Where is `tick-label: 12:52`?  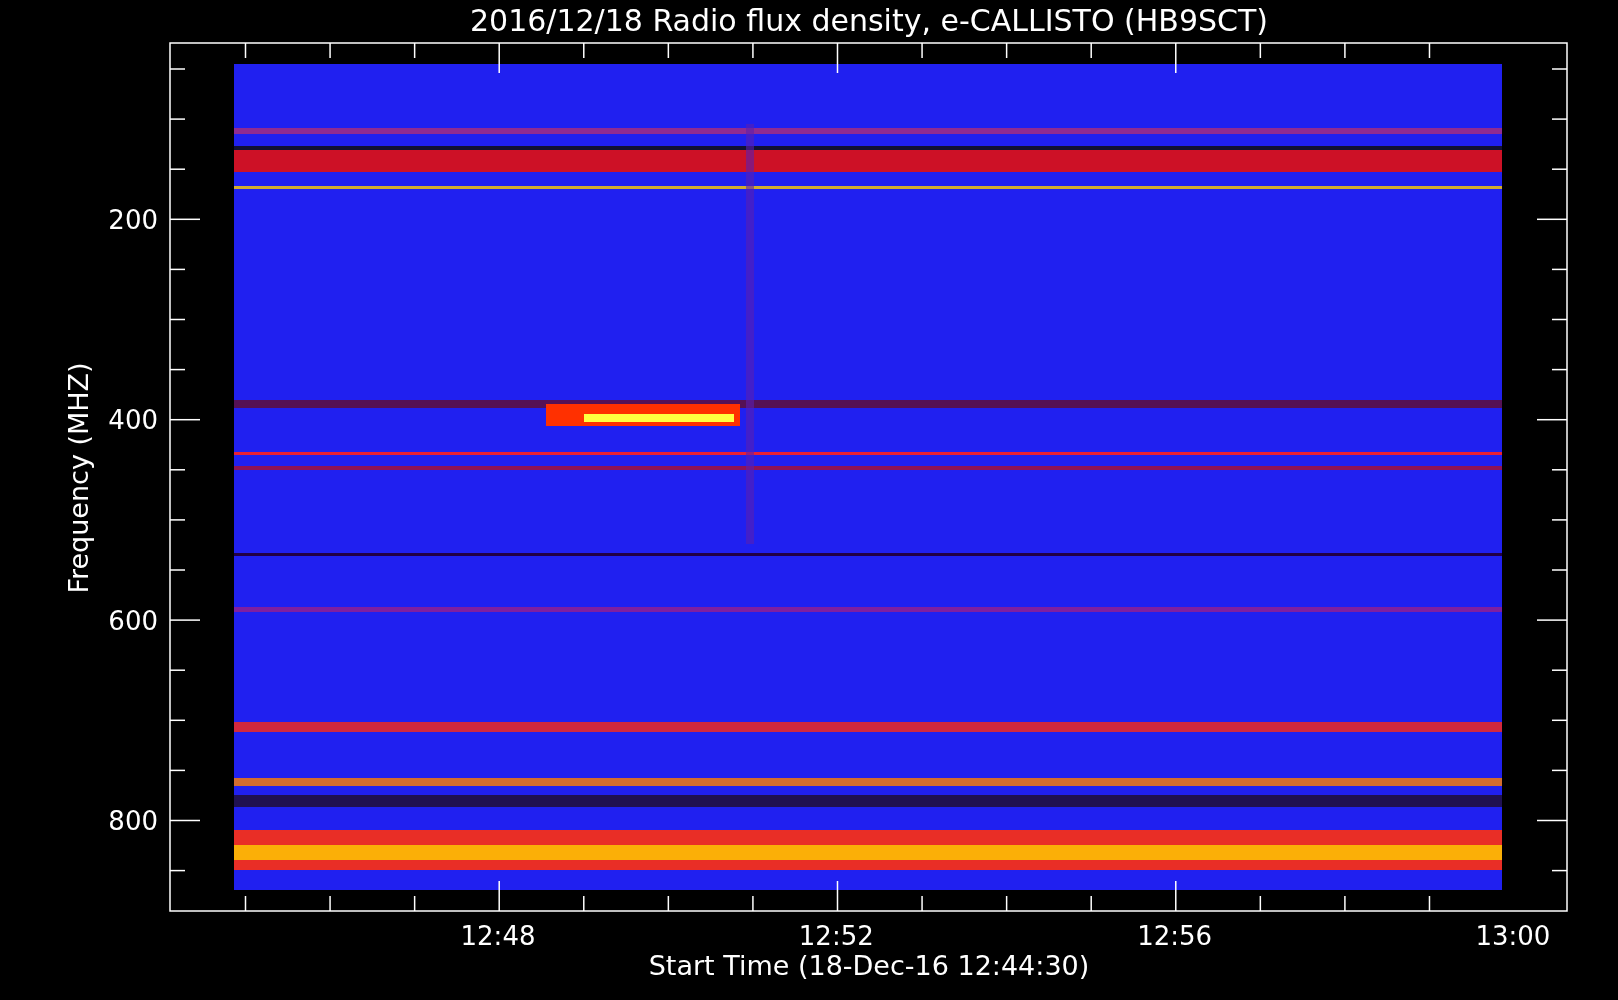 tick-label: 12:52 is located at coordinates (836, 936).